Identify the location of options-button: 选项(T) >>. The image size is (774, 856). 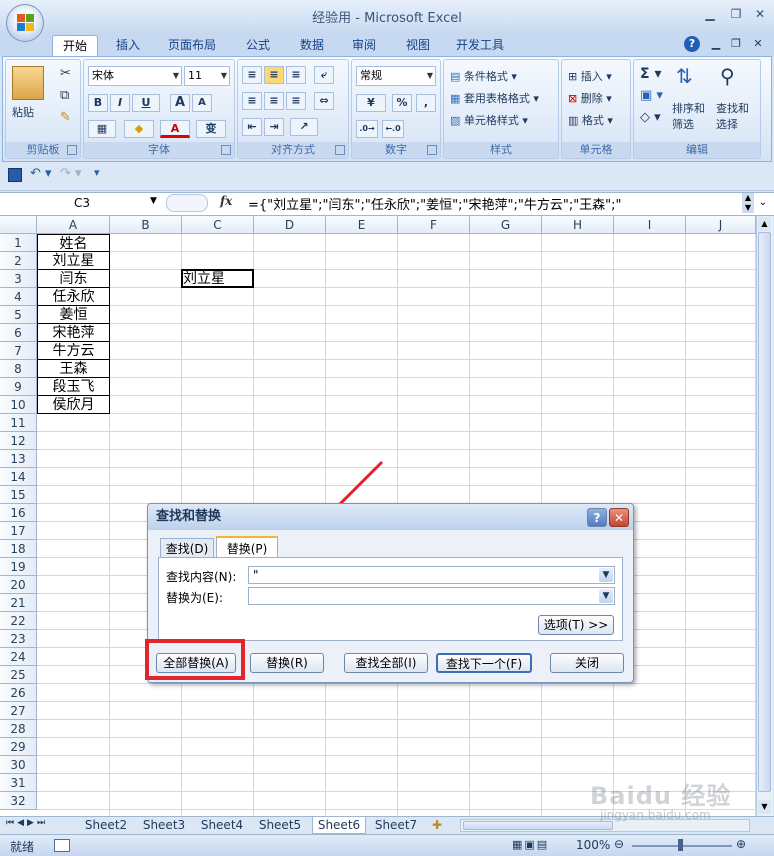
(576, 625).